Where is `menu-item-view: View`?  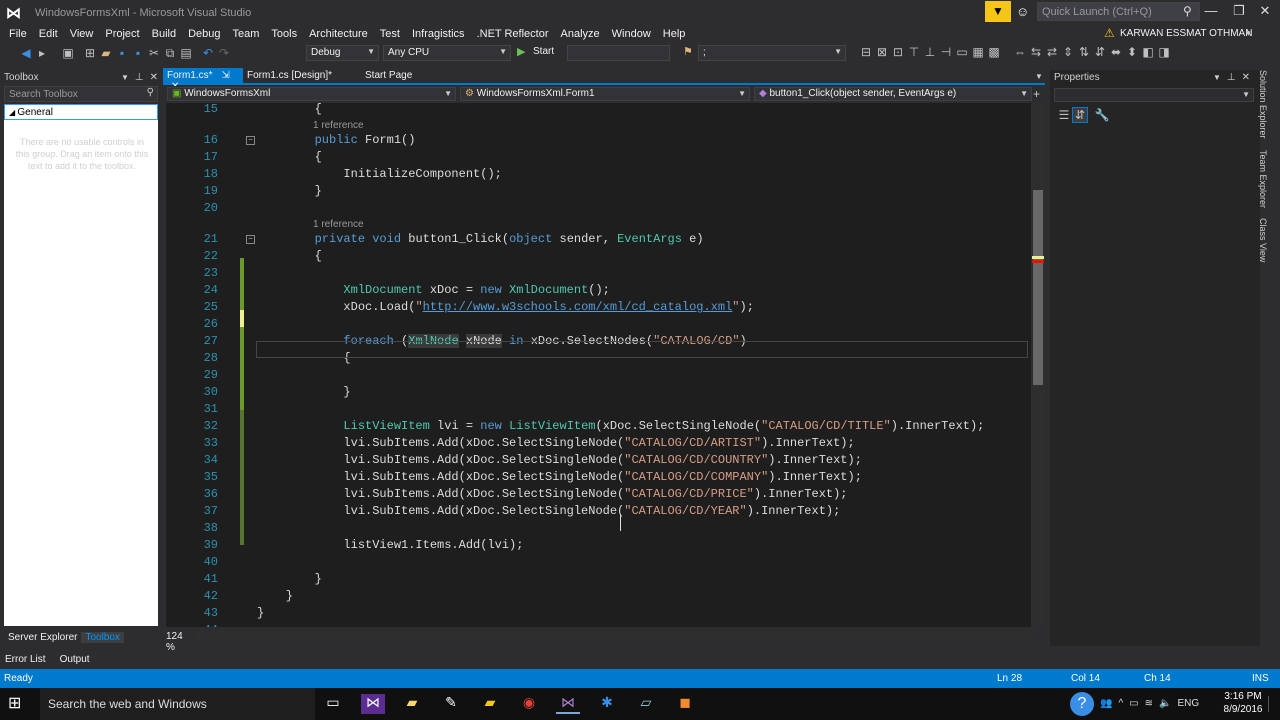
menu-item-view: View is located at coordinates (82, 34).